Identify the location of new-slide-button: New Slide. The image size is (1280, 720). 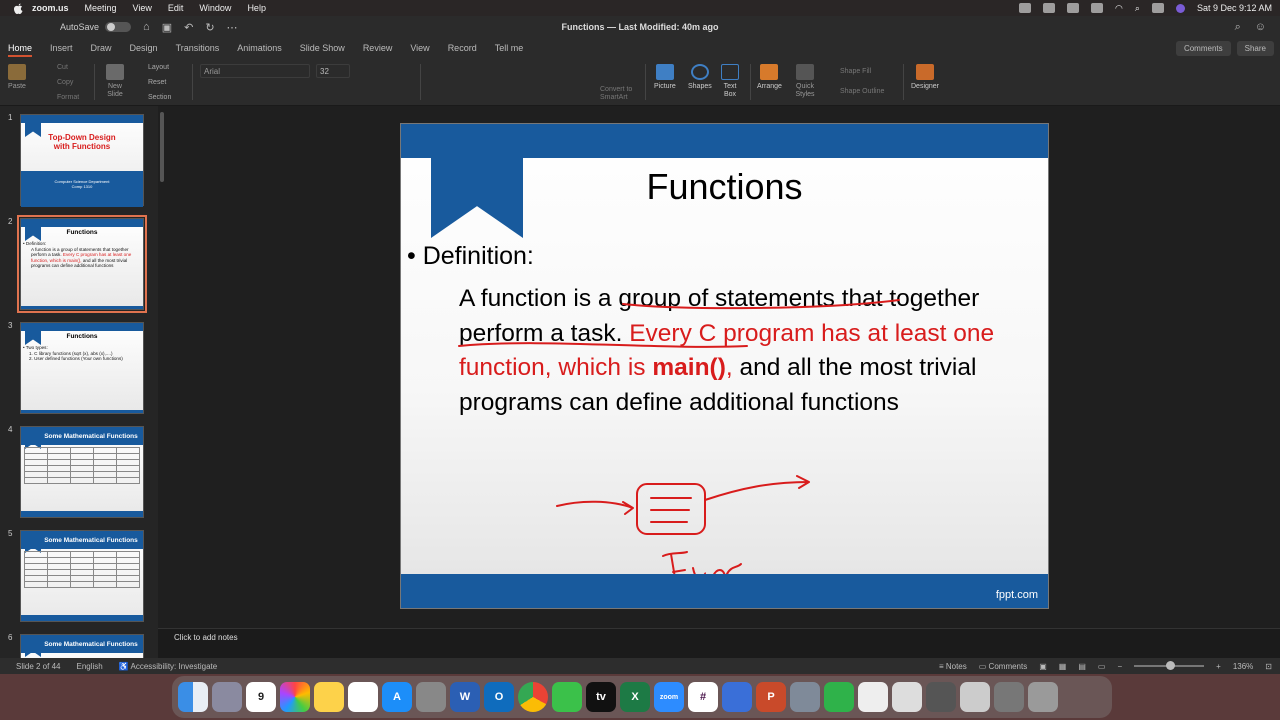
(115, 81).